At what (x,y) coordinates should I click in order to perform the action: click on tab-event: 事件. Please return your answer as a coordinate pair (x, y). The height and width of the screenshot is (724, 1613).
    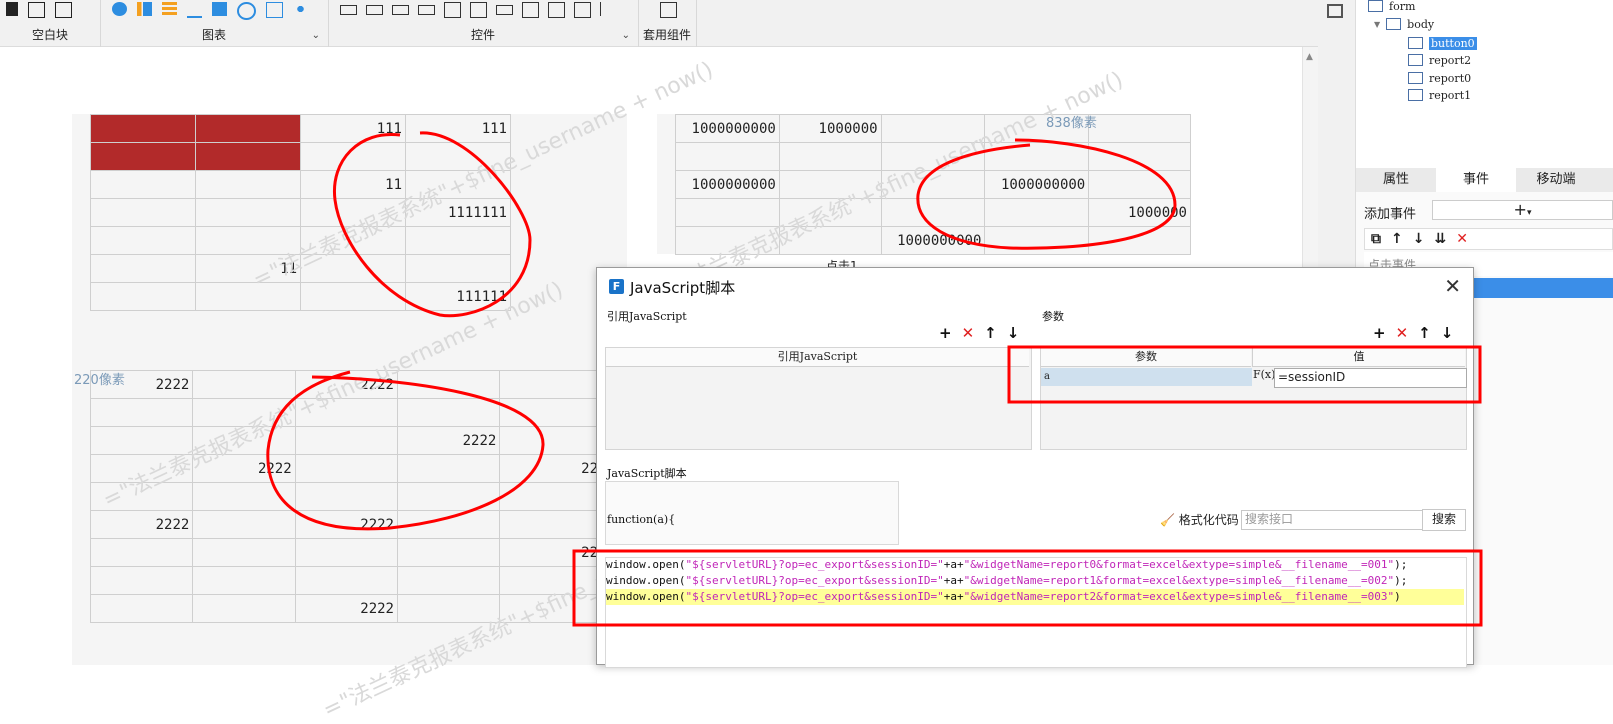
    Looking at the image, I should click on (1476, 180).